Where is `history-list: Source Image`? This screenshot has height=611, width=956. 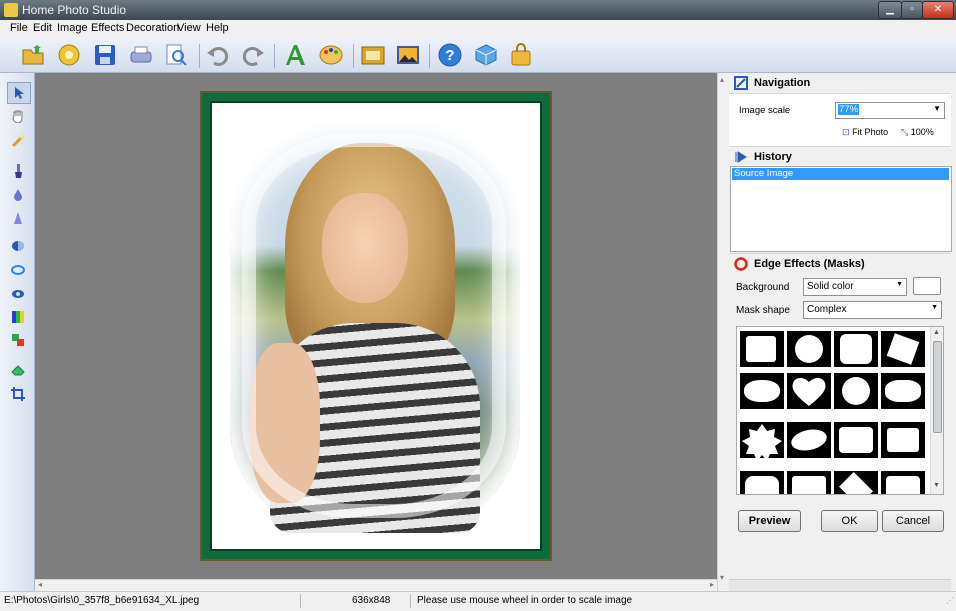
history-list: Source Image is located at coordinates (841, 209).